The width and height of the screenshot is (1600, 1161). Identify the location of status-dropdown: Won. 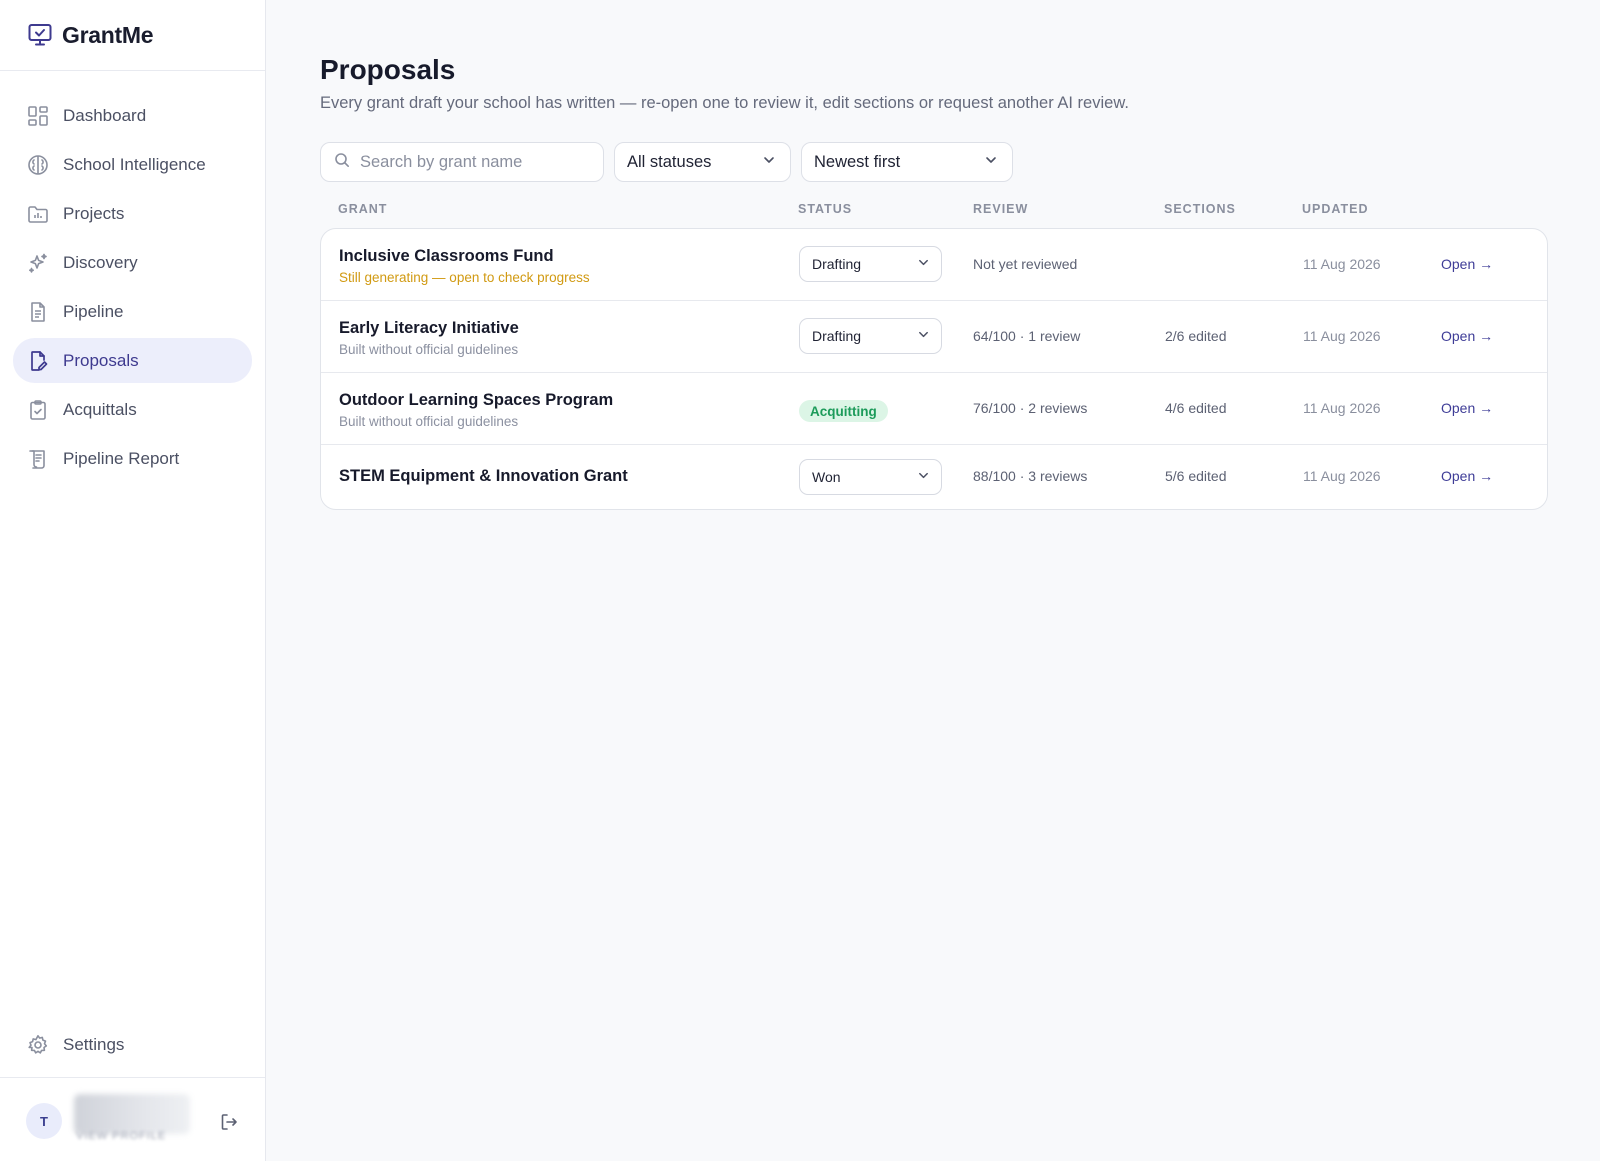
(870, 477).